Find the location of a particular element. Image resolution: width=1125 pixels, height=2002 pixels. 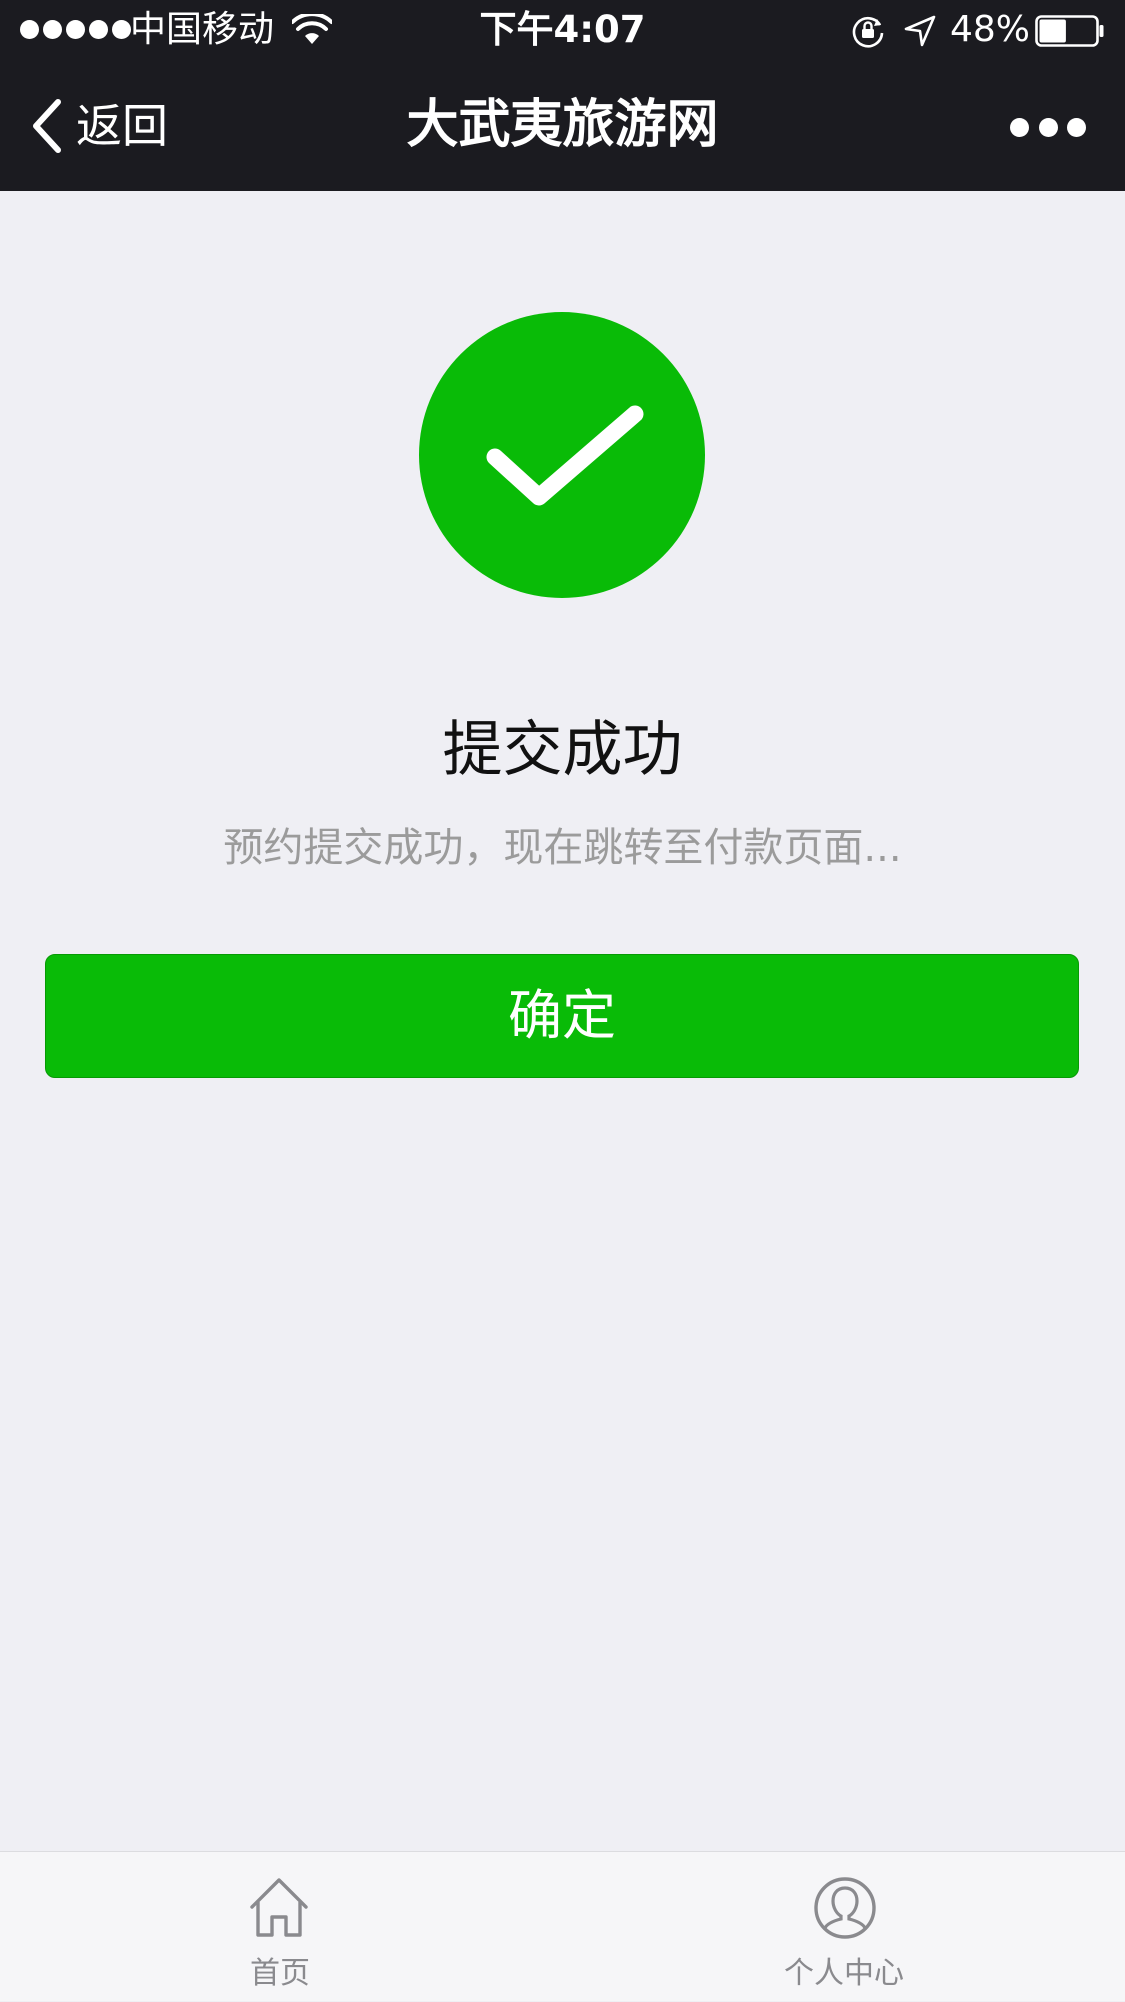

tab-profile: 个人中心 is located at coordinates (844, 1927).